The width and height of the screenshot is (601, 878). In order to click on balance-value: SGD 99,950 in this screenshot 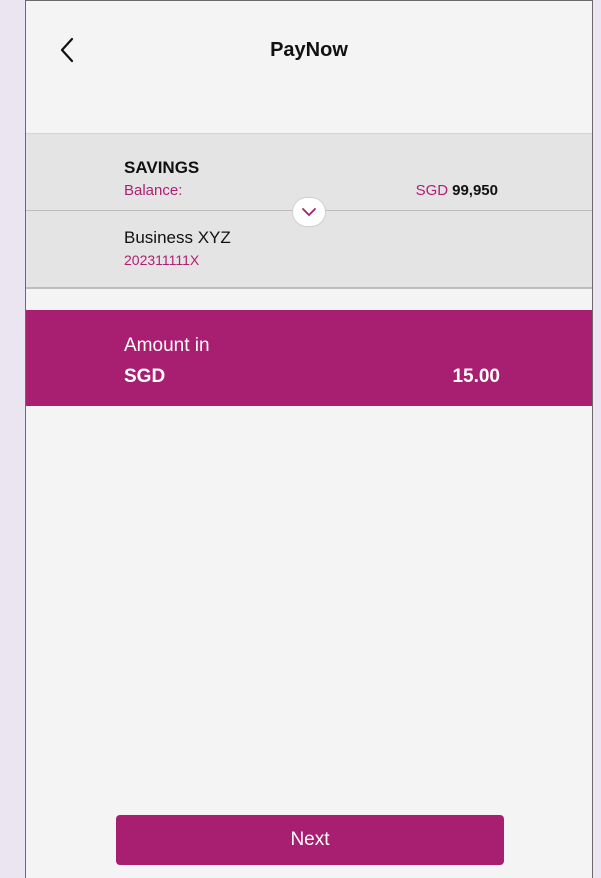, I will do `click(457, 190)`.